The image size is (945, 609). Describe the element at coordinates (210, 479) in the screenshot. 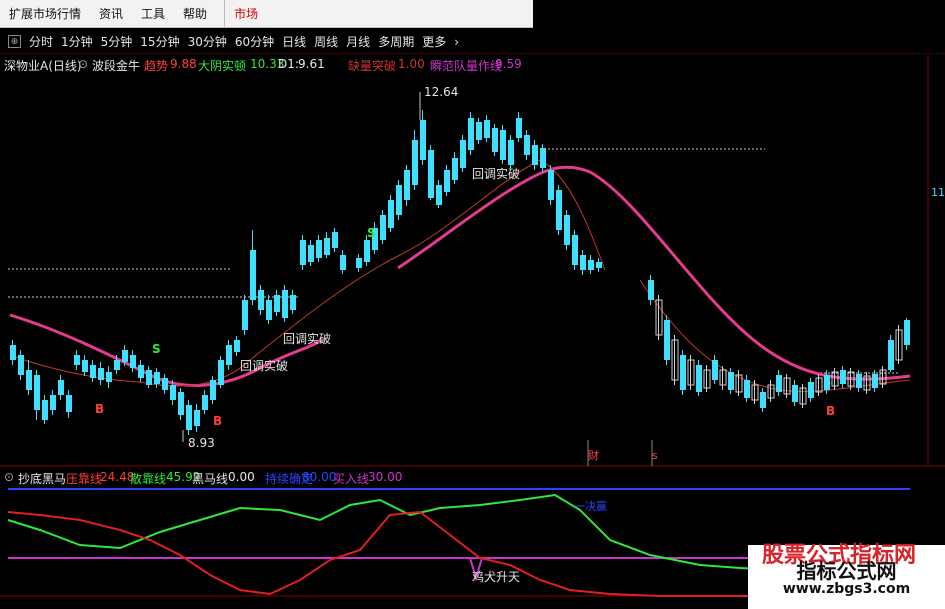

I see `line3-label: 黑马线` at that location.